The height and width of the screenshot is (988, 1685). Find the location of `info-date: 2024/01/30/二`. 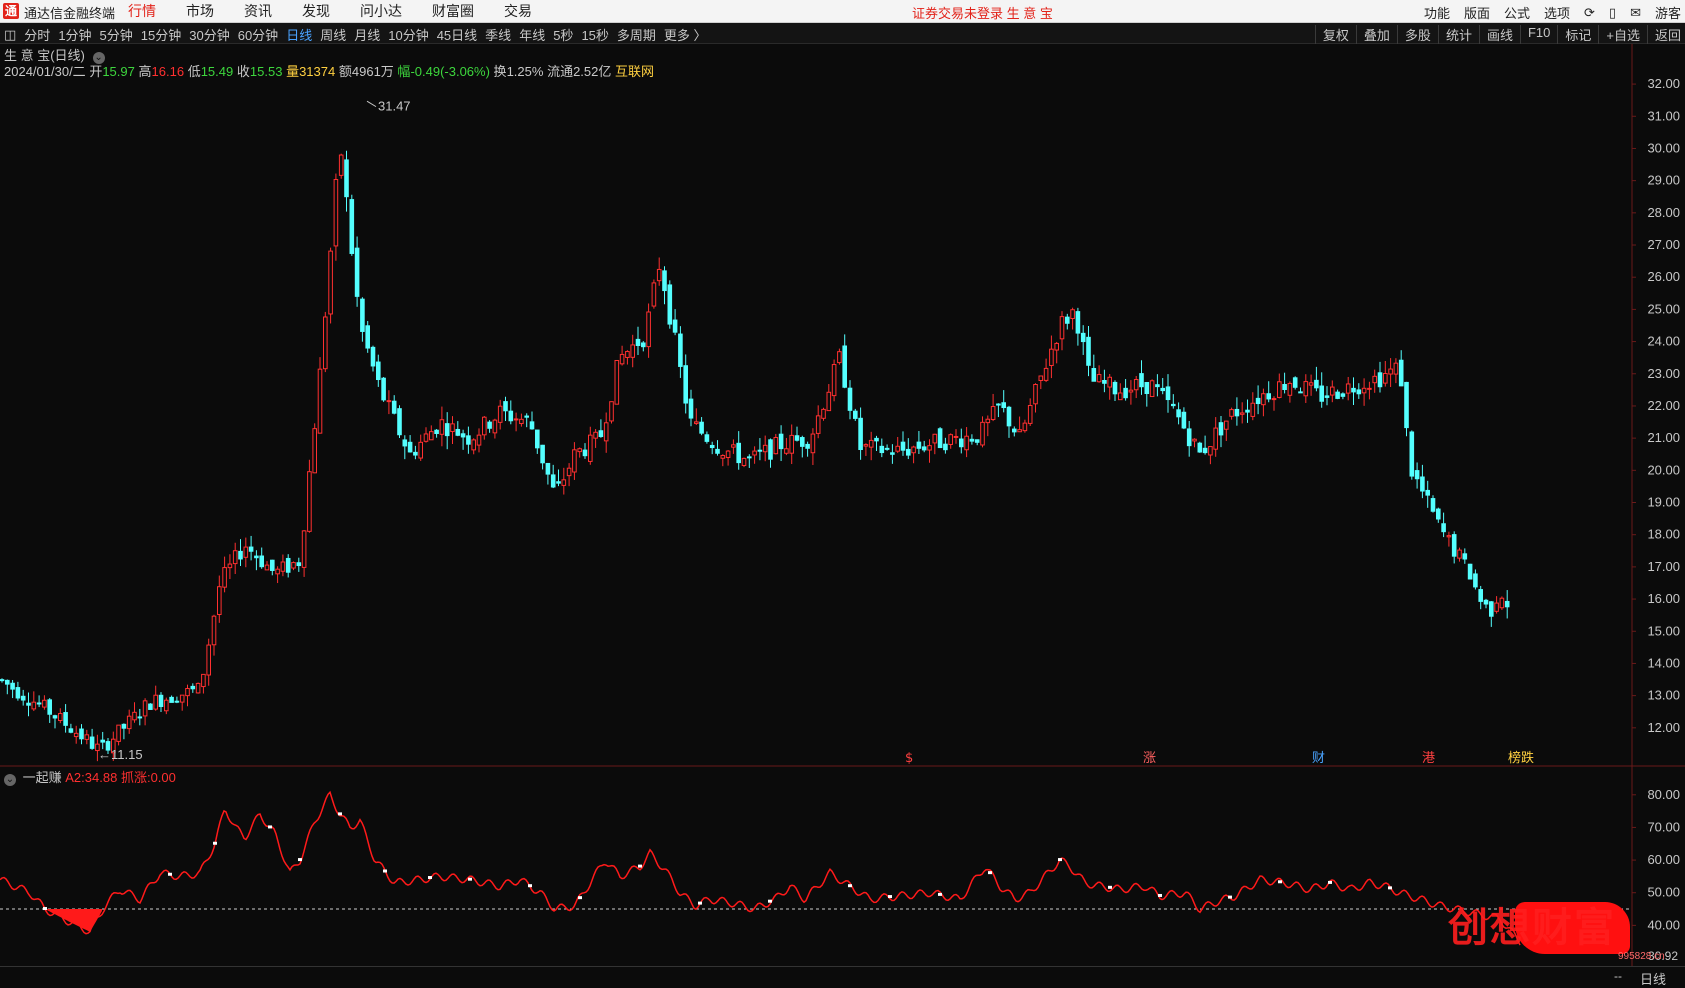

info-date: 2024/01/30/二 is located at coordinates (45, 71).